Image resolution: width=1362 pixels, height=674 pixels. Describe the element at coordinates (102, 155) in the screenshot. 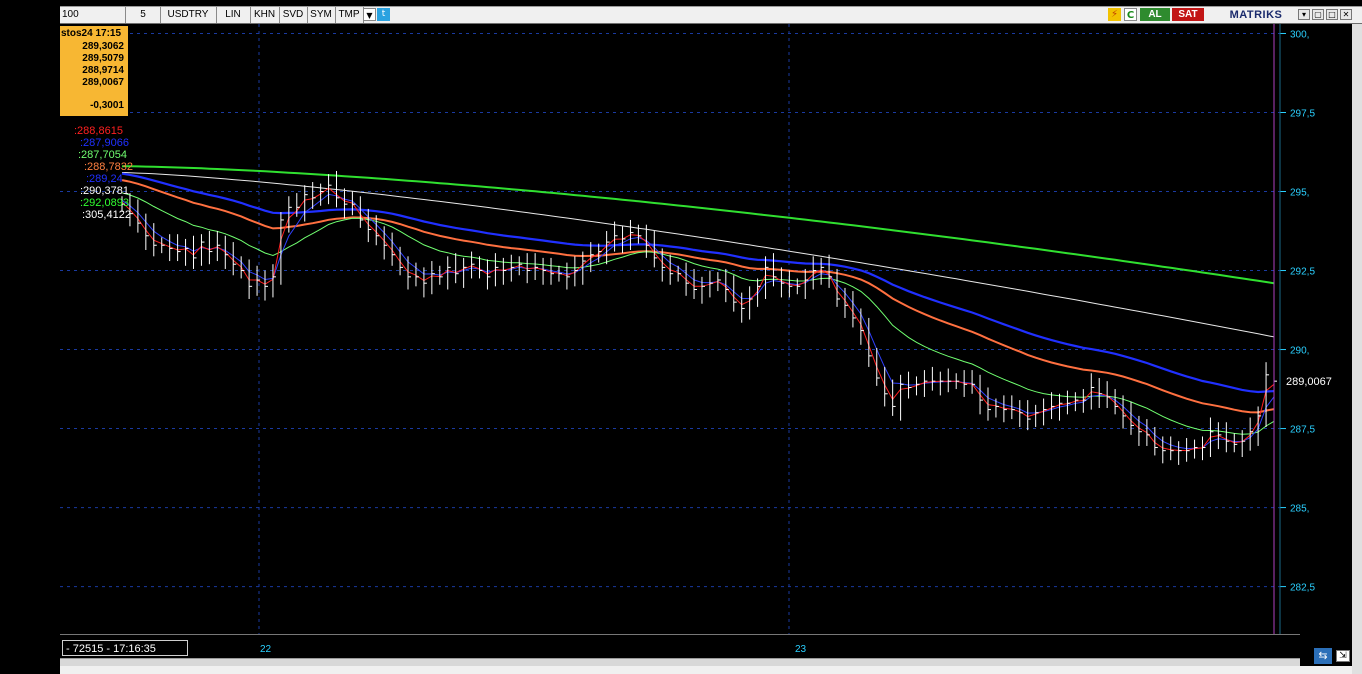

I see `legend-item-3: :287,7054` at that location.